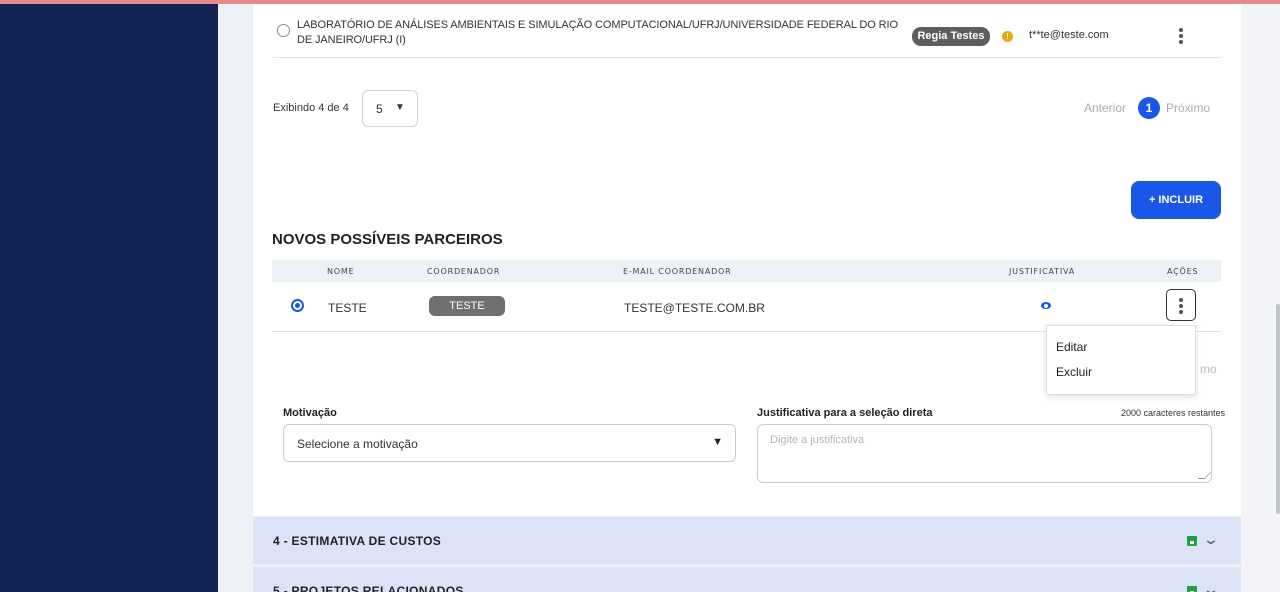  Describe the element at coordinates (464, 271) in the screenshot. I see `header-coordenador: COORDENADOR` at that location.